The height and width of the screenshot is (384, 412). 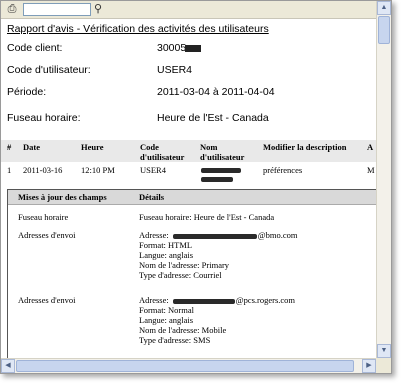 What do you see at coordinates (49, 70) in the screenshot?
I see `user-code-label: Code d'utilisateur:` at bounding box center [49, 70].